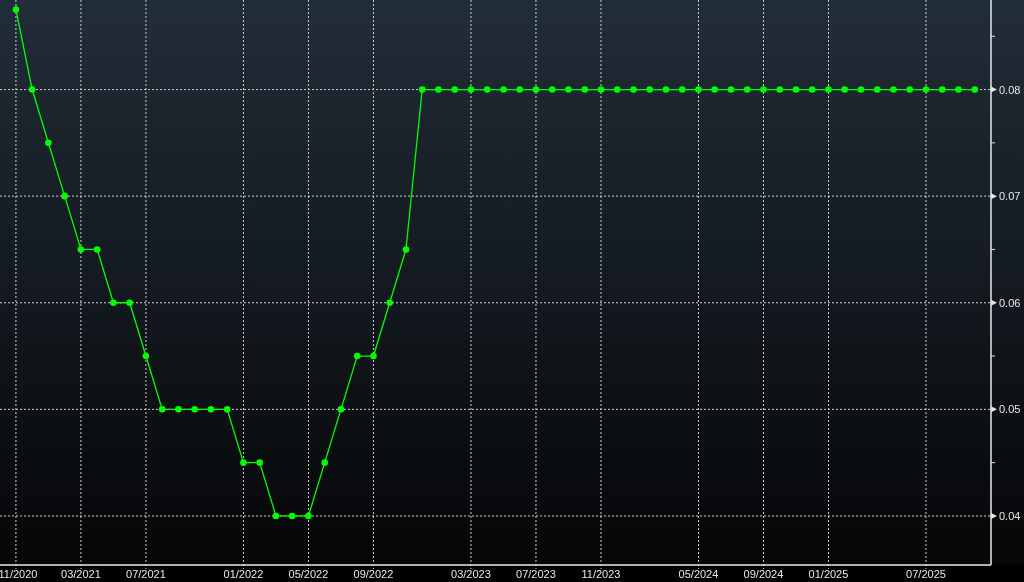  What do you see at coordinates (19, 574) in the screenshot?
I see `axis-label: 11/2020` at bounding box center [19, 574].